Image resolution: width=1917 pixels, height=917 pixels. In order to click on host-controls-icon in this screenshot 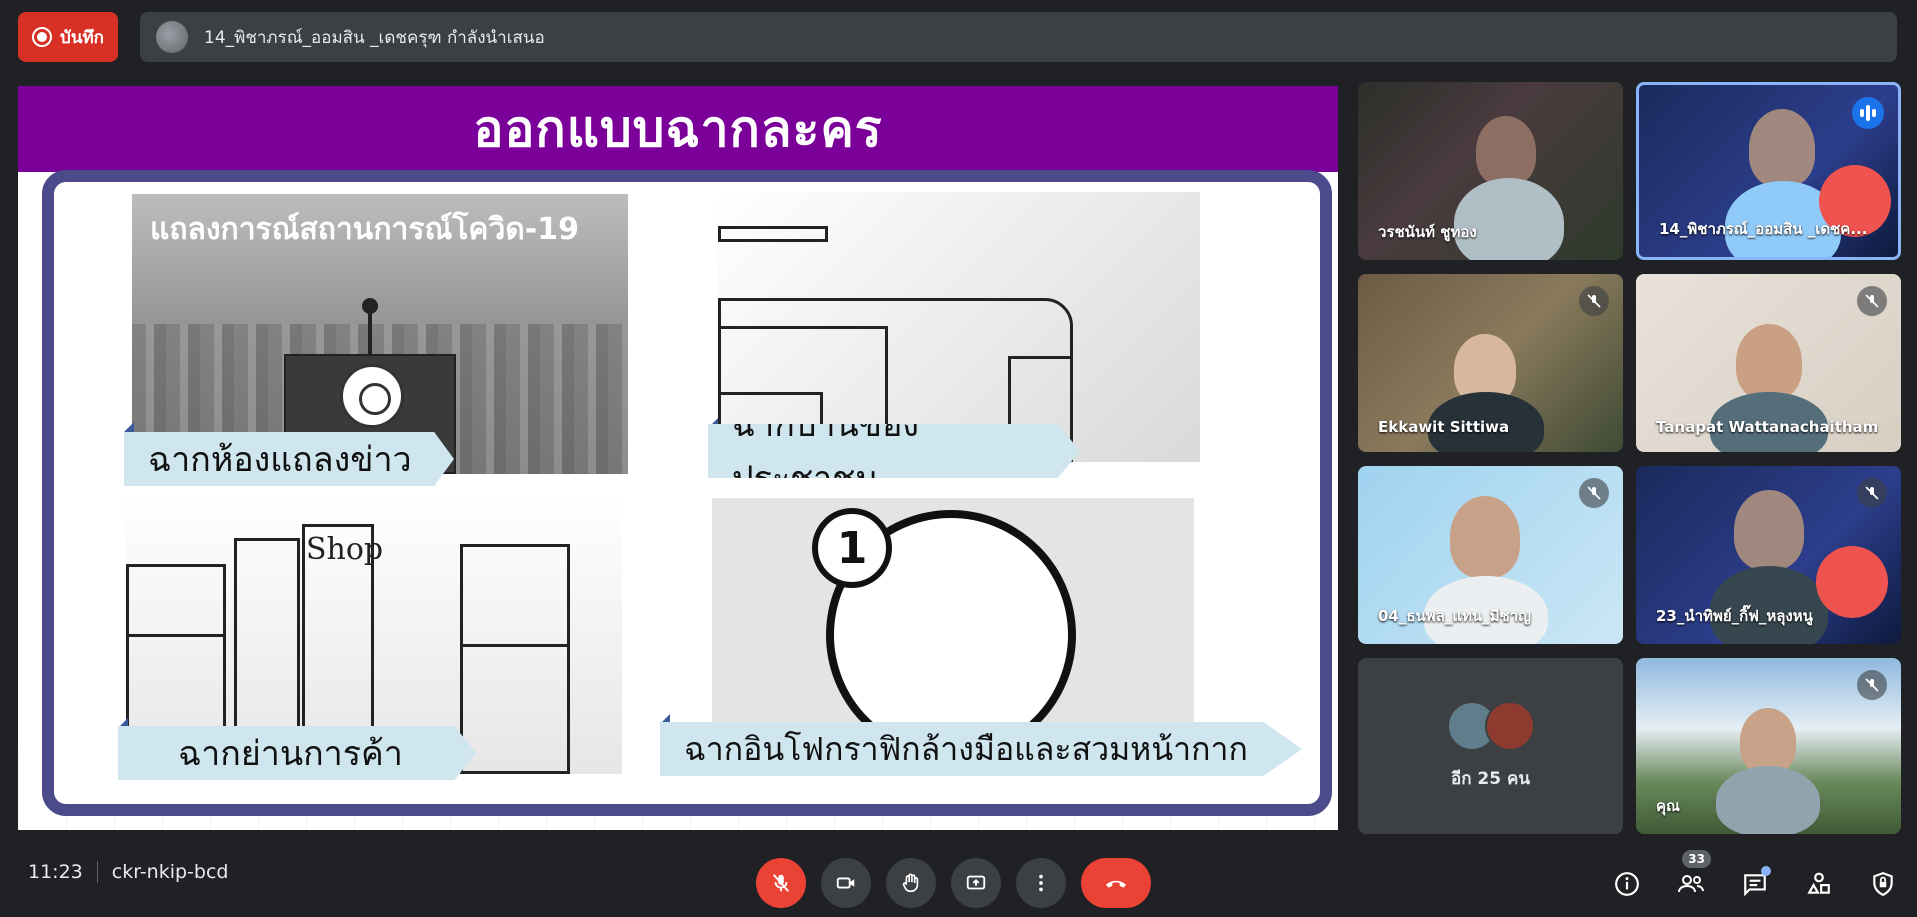, I will do `click(1883, 884)`.